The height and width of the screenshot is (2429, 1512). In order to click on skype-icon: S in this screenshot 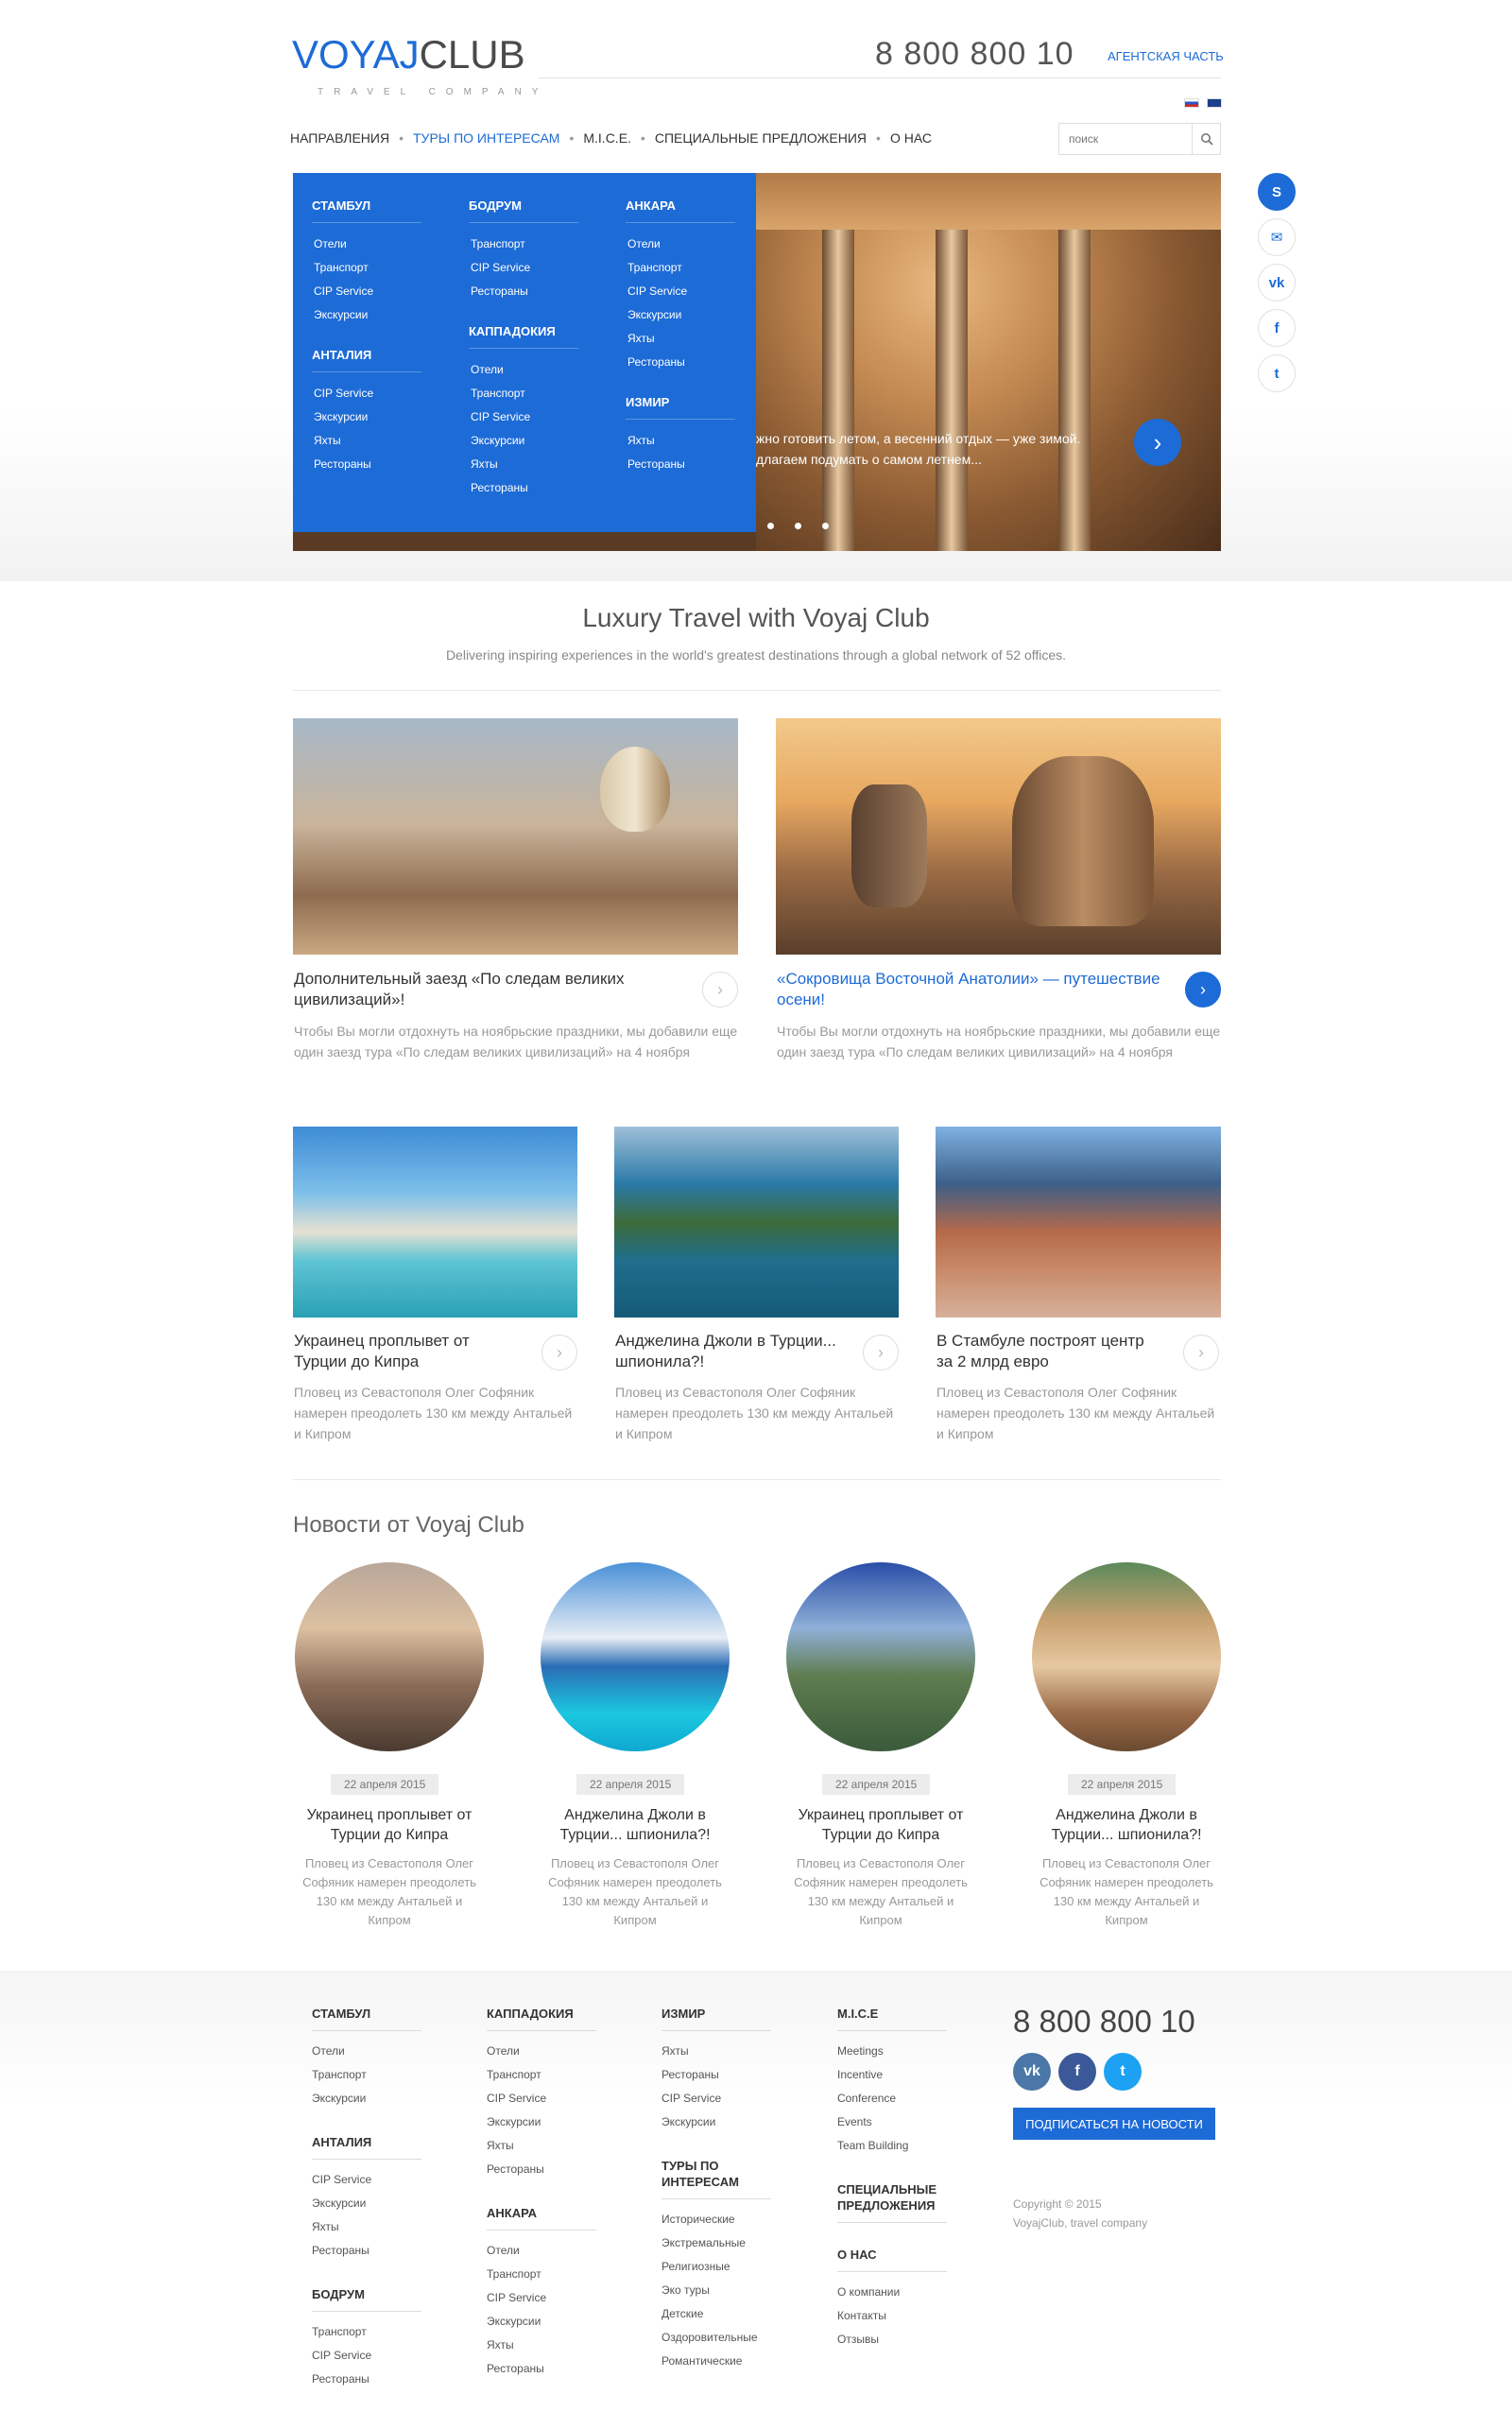, I will do `click(1277, 192)`.